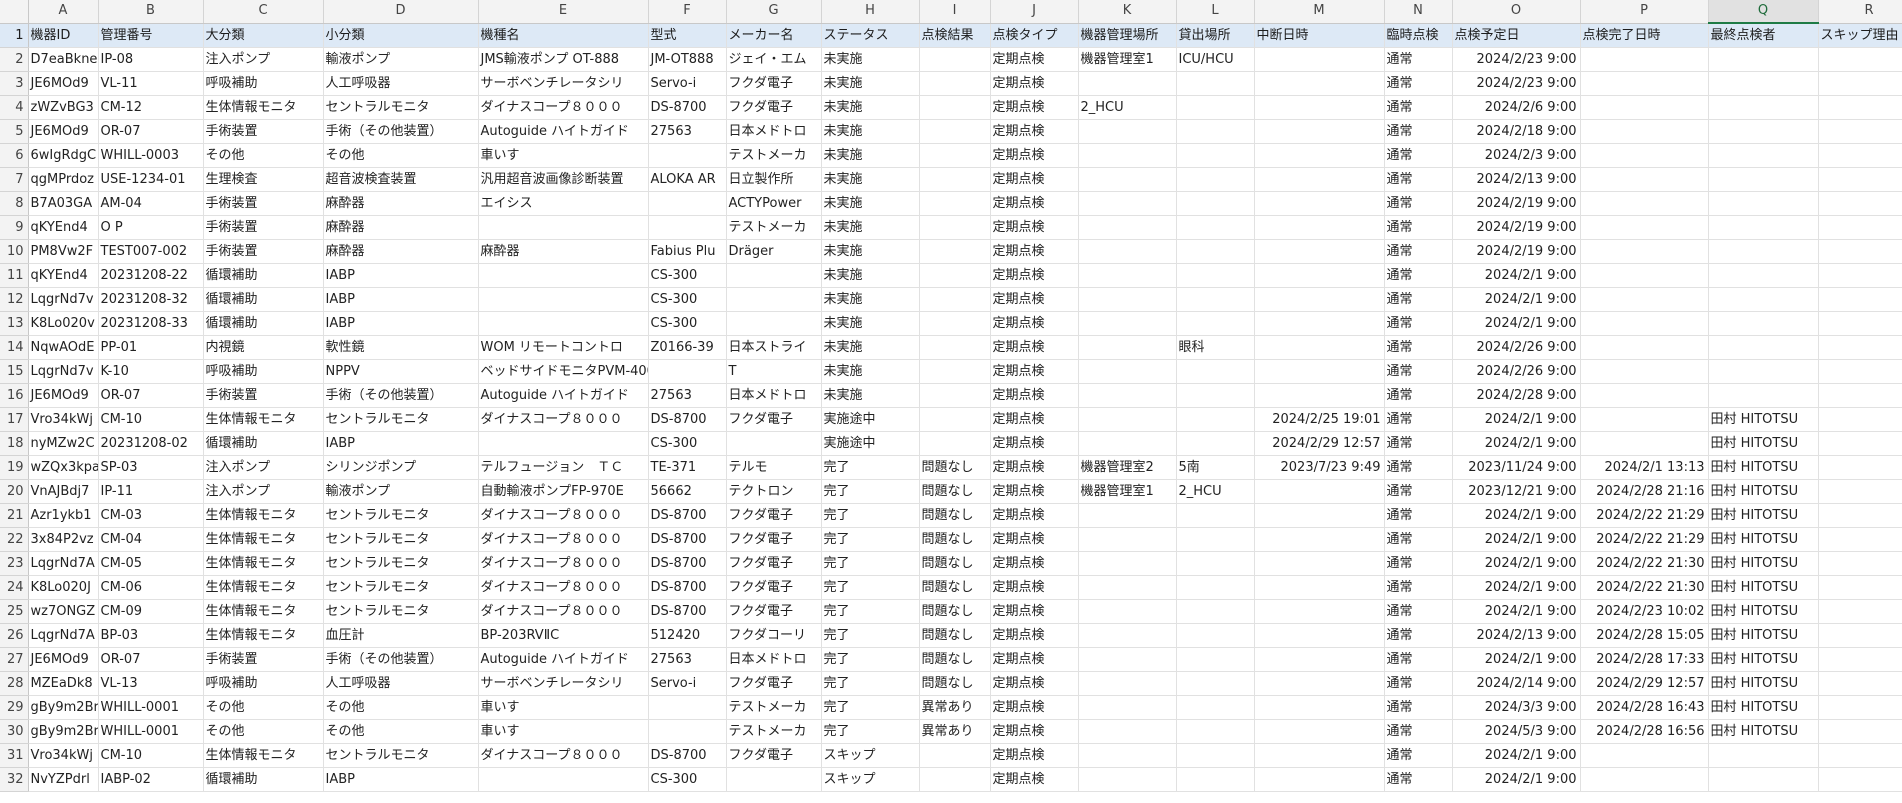 The image size is (1902, 803). What do you see at coordinates (401, 515) in the screenshot?
I see `cell: セントラルモニタ` at bounding box center [401, 515].